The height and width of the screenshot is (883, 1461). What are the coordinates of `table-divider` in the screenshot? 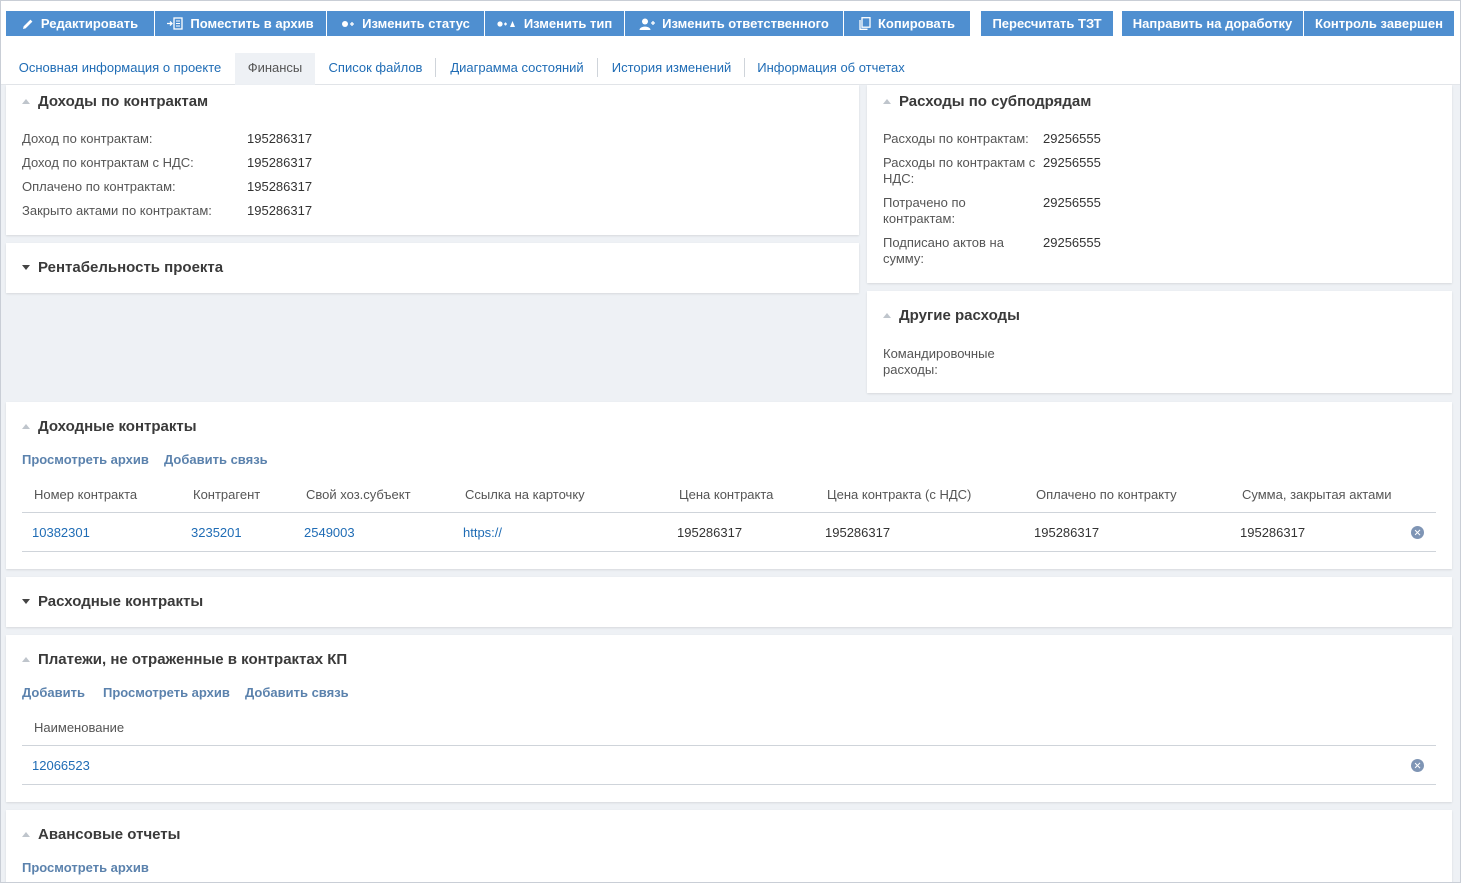 It's located at (729, 745).